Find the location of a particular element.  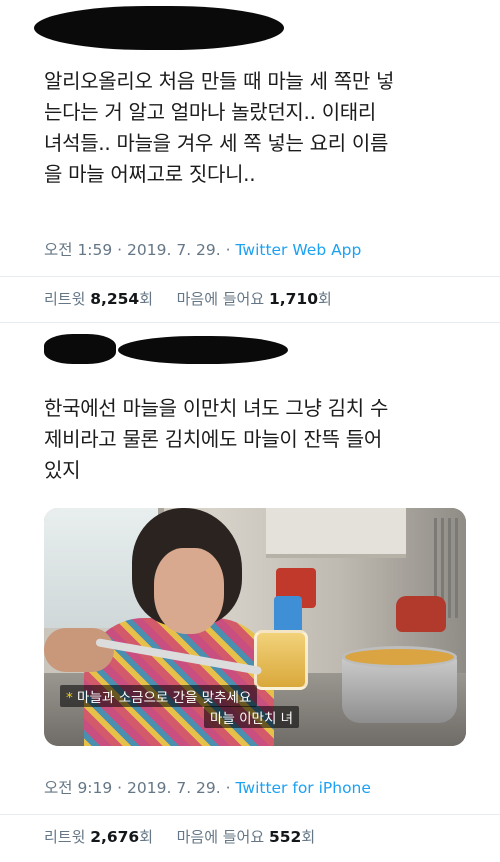

tweet-2-stats: 리트윗 2,676회 마음에 들어요 552회 is located at coordinates (179, 836).